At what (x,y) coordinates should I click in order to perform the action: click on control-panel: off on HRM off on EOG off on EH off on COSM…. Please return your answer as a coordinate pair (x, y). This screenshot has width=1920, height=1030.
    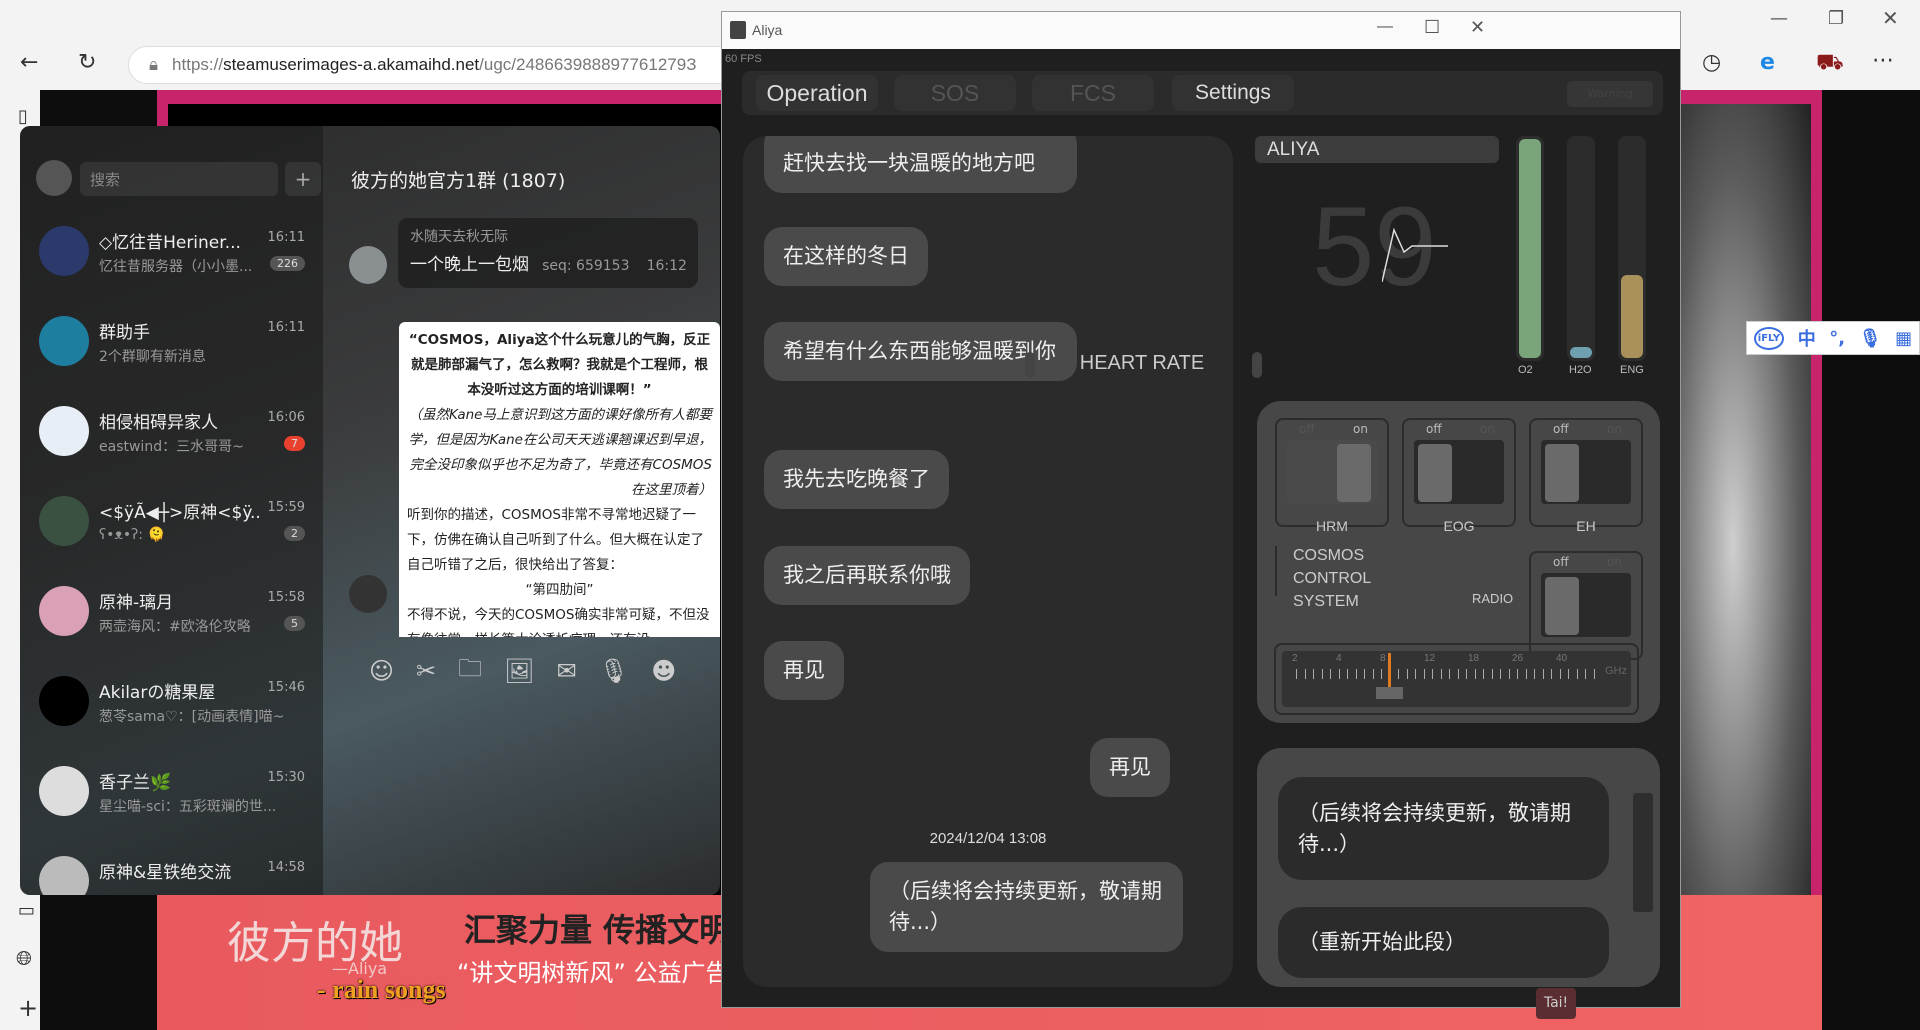
    Looking at the image, I should click on (1458, 562).